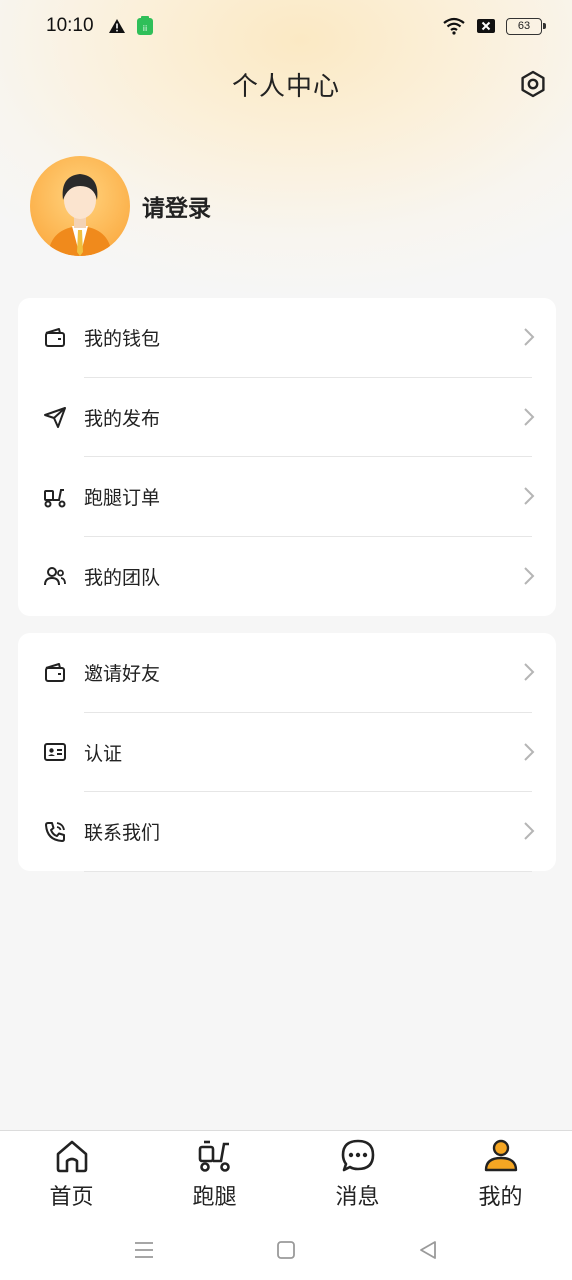 The height and width of the screenshot is (1280, 572). What do you see at coordinates (357, 1197) in the screenshot?
I see `tab-label: 消息` at bounding box center [357, 1197].